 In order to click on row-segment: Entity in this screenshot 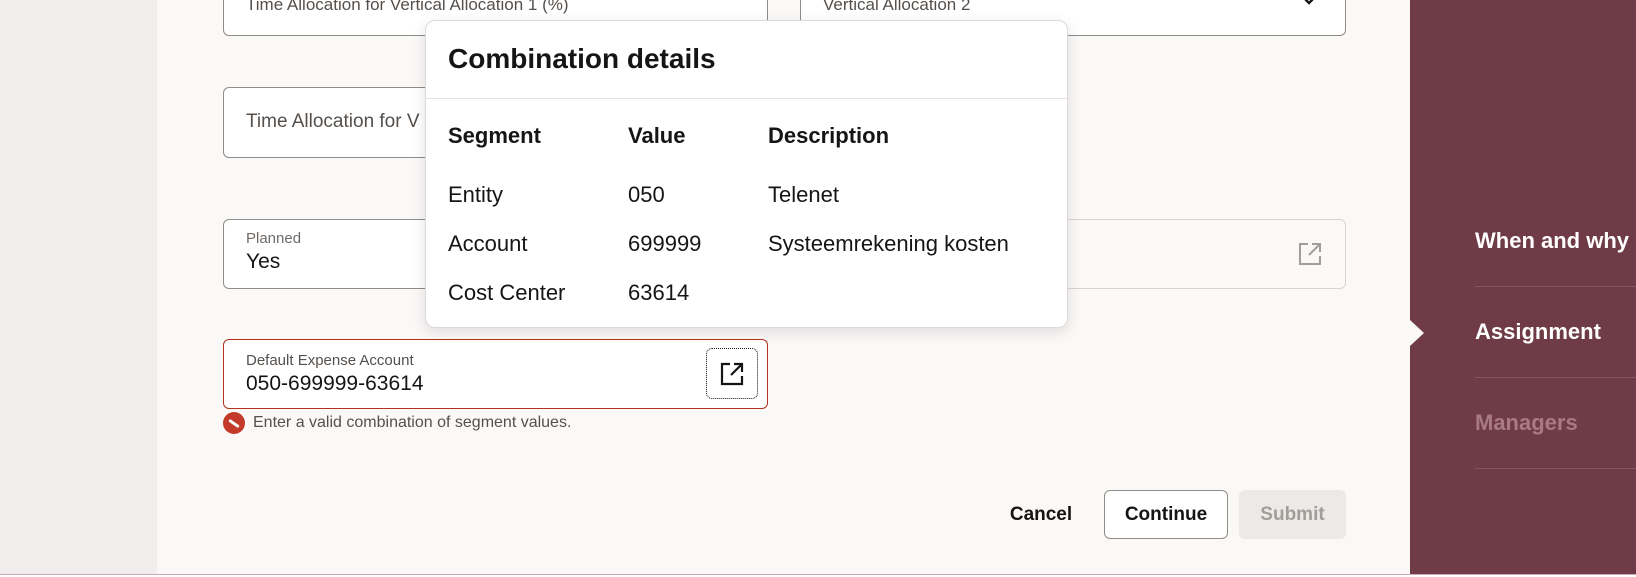, I will do `click(476, 194)`.